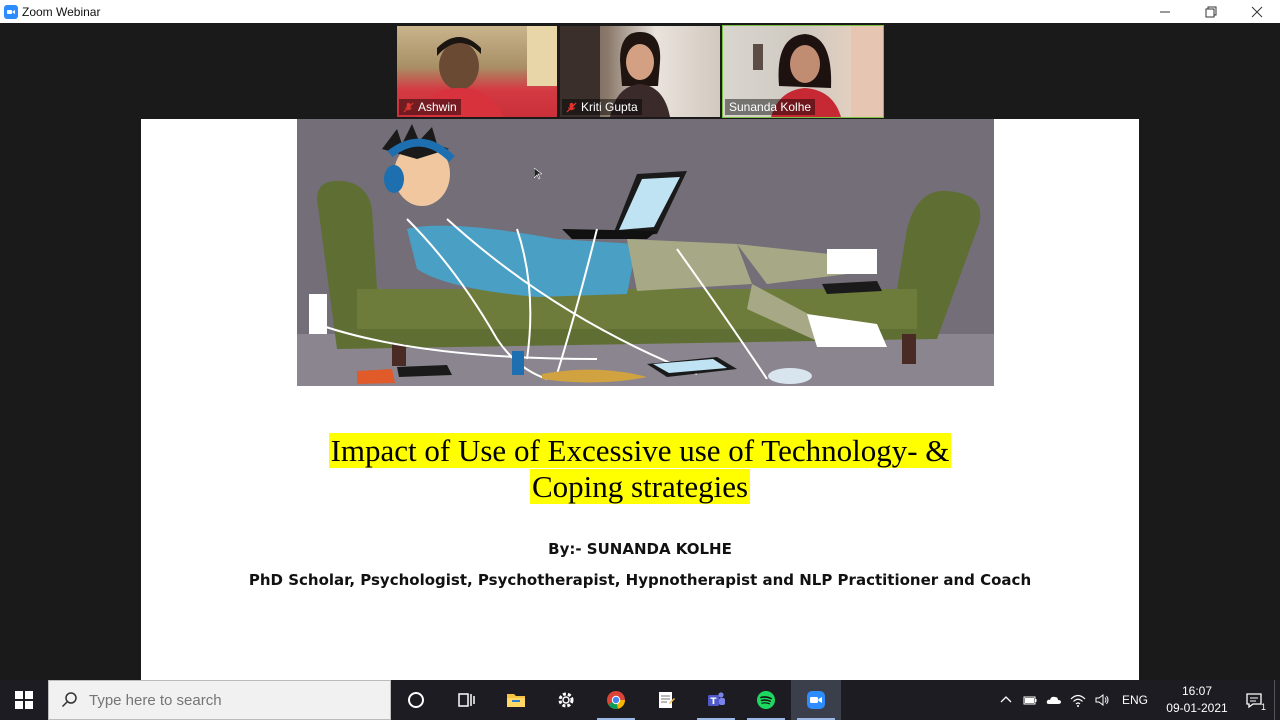 Image resolution: width=1280 pixels, height=720 pixels. What do you see at coordinates (61, 11) in the screenshot?
I see `window-title: Zoom Webinar` at bounding box center [61, 11].